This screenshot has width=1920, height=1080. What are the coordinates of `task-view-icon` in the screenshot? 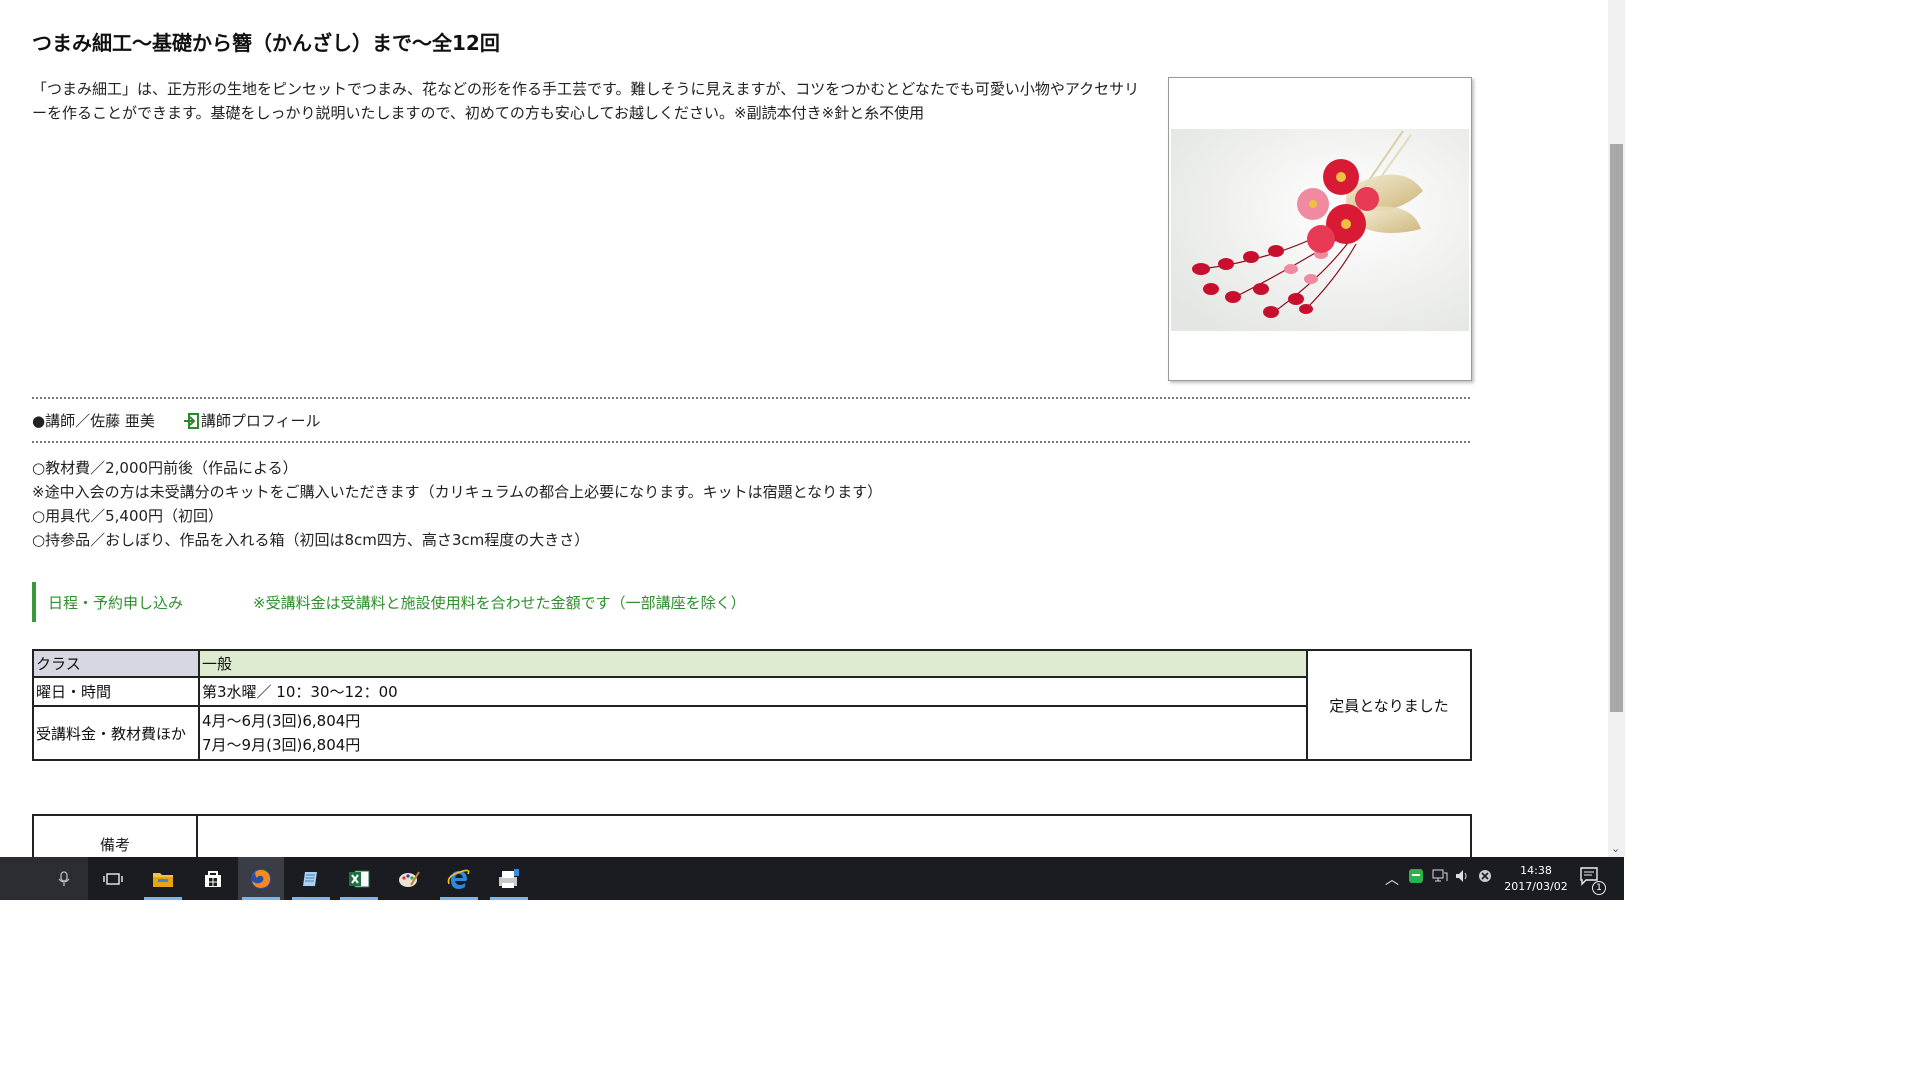 It's located at (113, 878).